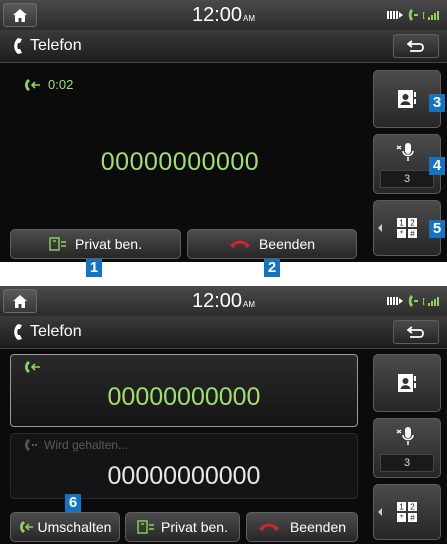 This screenshot has width=447, height=544. I want to click on active-call-panel: 00000000000, so click(184, 390).